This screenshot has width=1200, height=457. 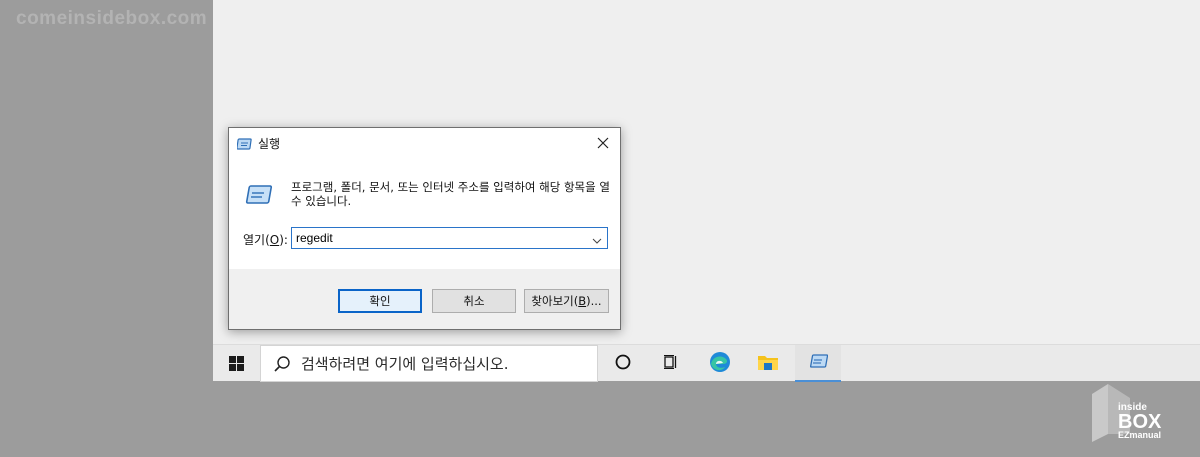 I want to click on insidebox-logo: inside BOX EZmanual, so click(x=1138, y=413).